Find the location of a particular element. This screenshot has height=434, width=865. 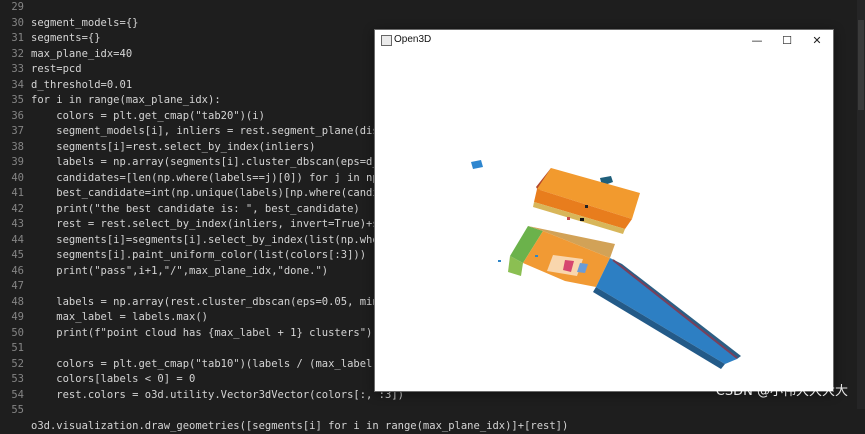

line-number: 47 is located at coordinates (12, 287).